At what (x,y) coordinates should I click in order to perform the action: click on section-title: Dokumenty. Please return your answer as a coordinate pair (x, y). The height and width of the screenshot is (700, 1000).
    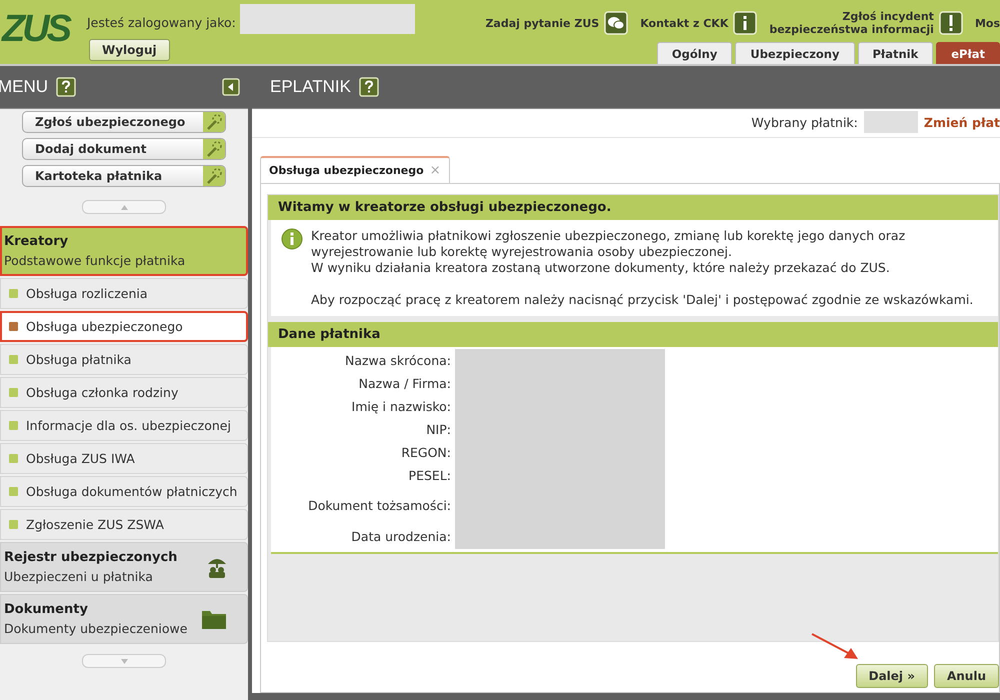
    Looking at the image, I should click on (46, 609).